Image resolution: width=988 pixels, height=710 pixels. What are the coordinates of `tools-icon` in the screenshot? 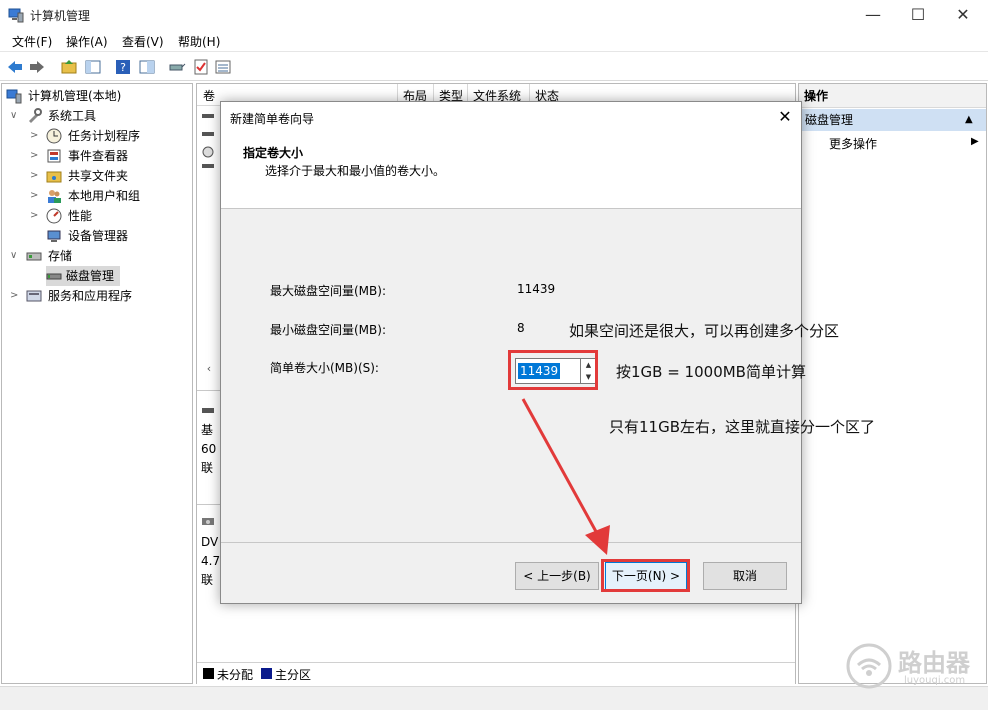 It's located at (35, 115).